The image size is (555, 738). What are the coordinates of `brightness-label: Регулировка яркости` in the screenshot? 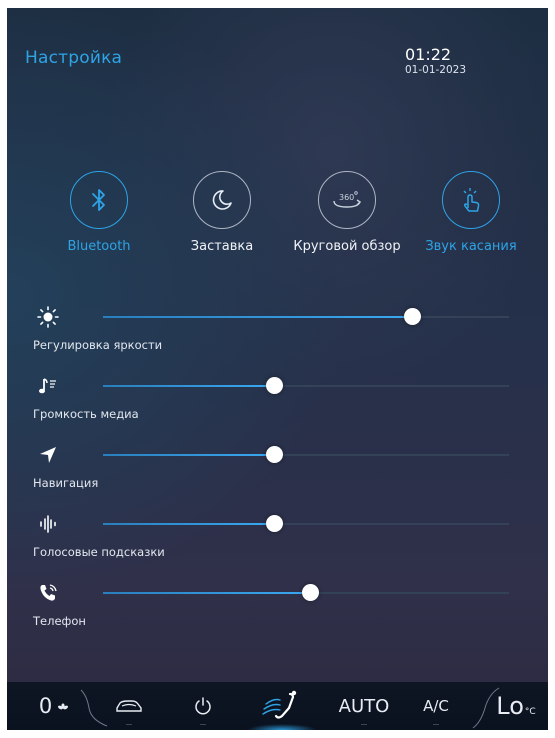 It's located at (98, 345).